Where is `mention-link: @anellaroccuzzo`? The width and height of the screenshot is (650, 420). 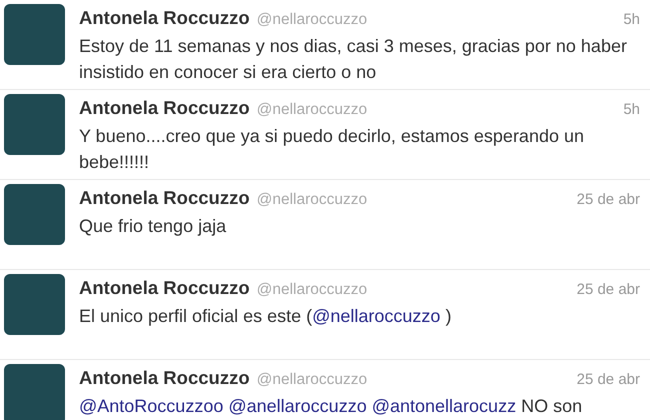 mention-link: @anellaroccuzzo is located at coordinates (297, 406).